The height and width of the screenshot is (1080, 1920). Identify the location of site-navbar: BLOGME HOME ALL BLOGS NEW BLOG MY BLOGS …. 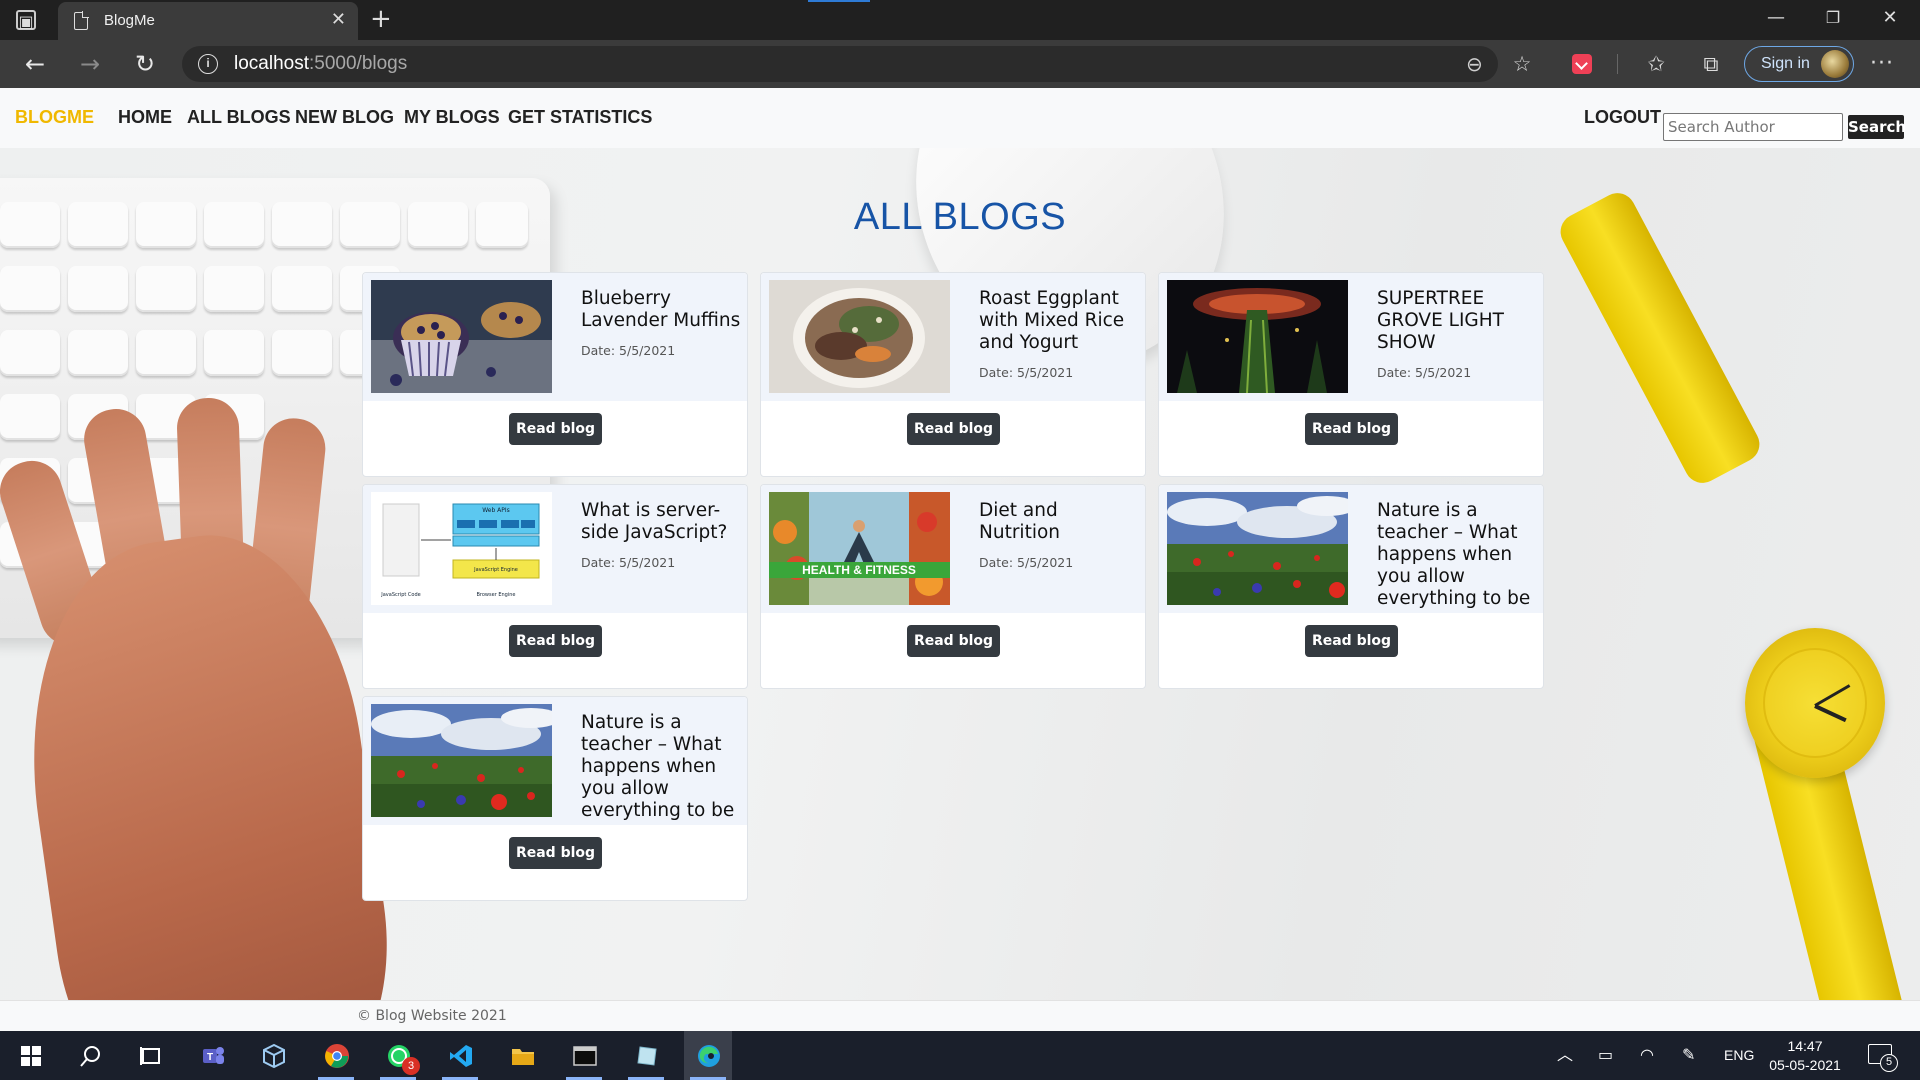
(960, 118).